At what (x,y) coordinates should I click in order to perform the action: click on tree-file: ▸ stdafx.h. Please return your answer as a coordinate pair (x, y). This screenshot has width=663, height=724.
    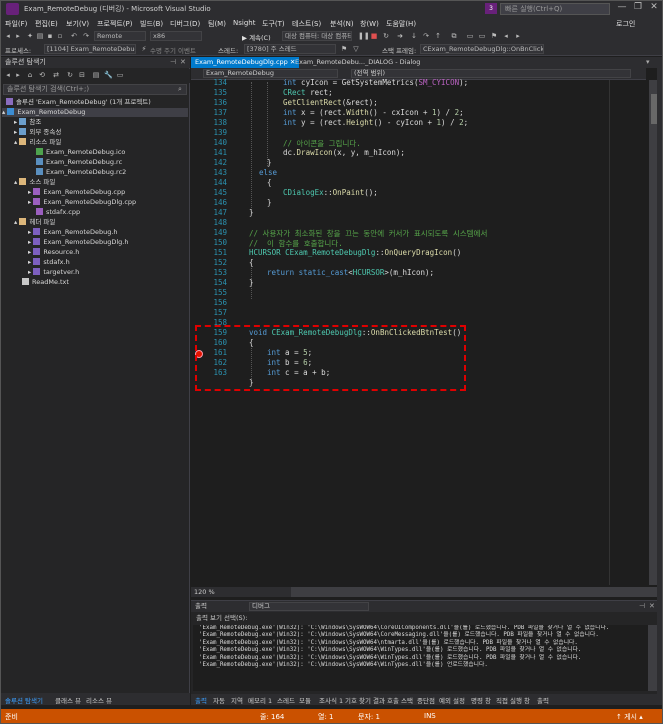
    Looking at the image, I should click on (49, 262).